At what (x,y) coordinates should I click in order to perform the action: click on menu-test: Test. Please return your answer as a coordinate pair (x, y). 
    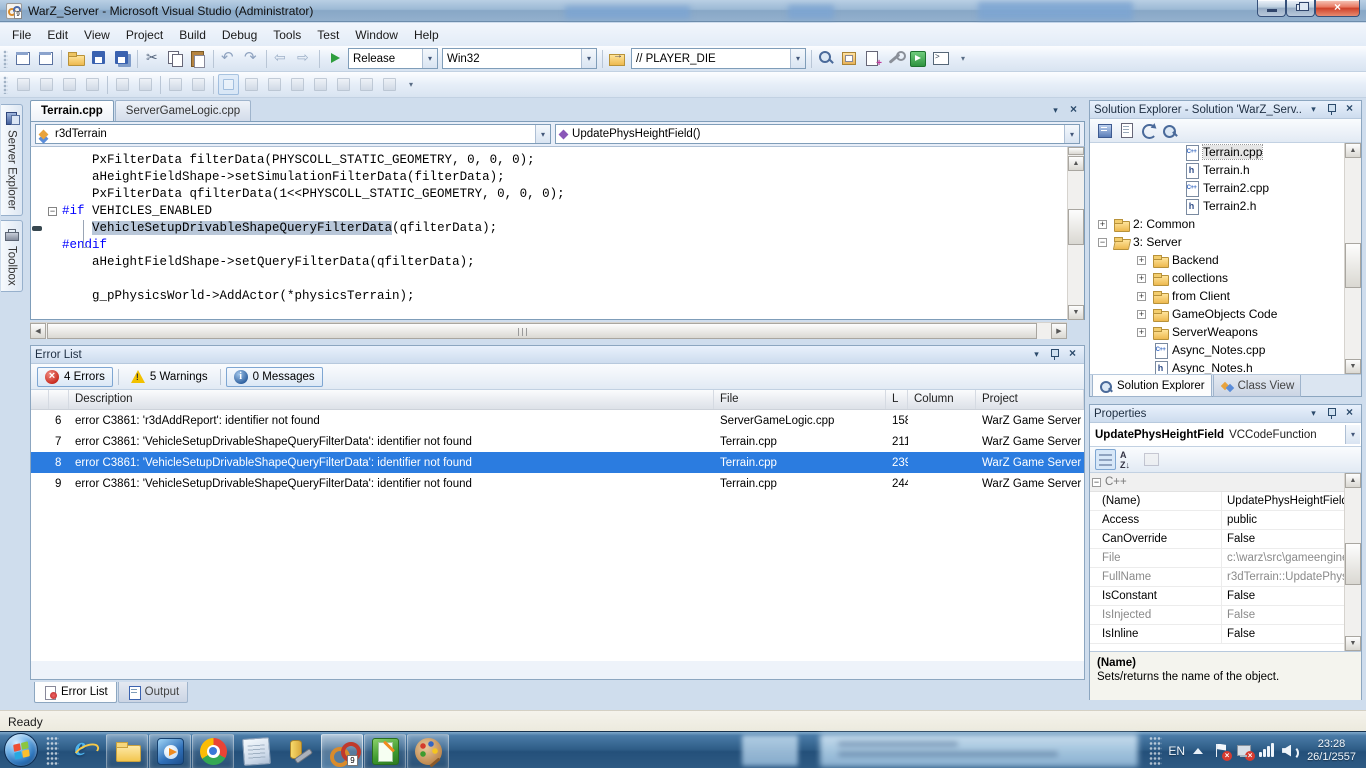
    Looking at the image, I should click on (328, 35).